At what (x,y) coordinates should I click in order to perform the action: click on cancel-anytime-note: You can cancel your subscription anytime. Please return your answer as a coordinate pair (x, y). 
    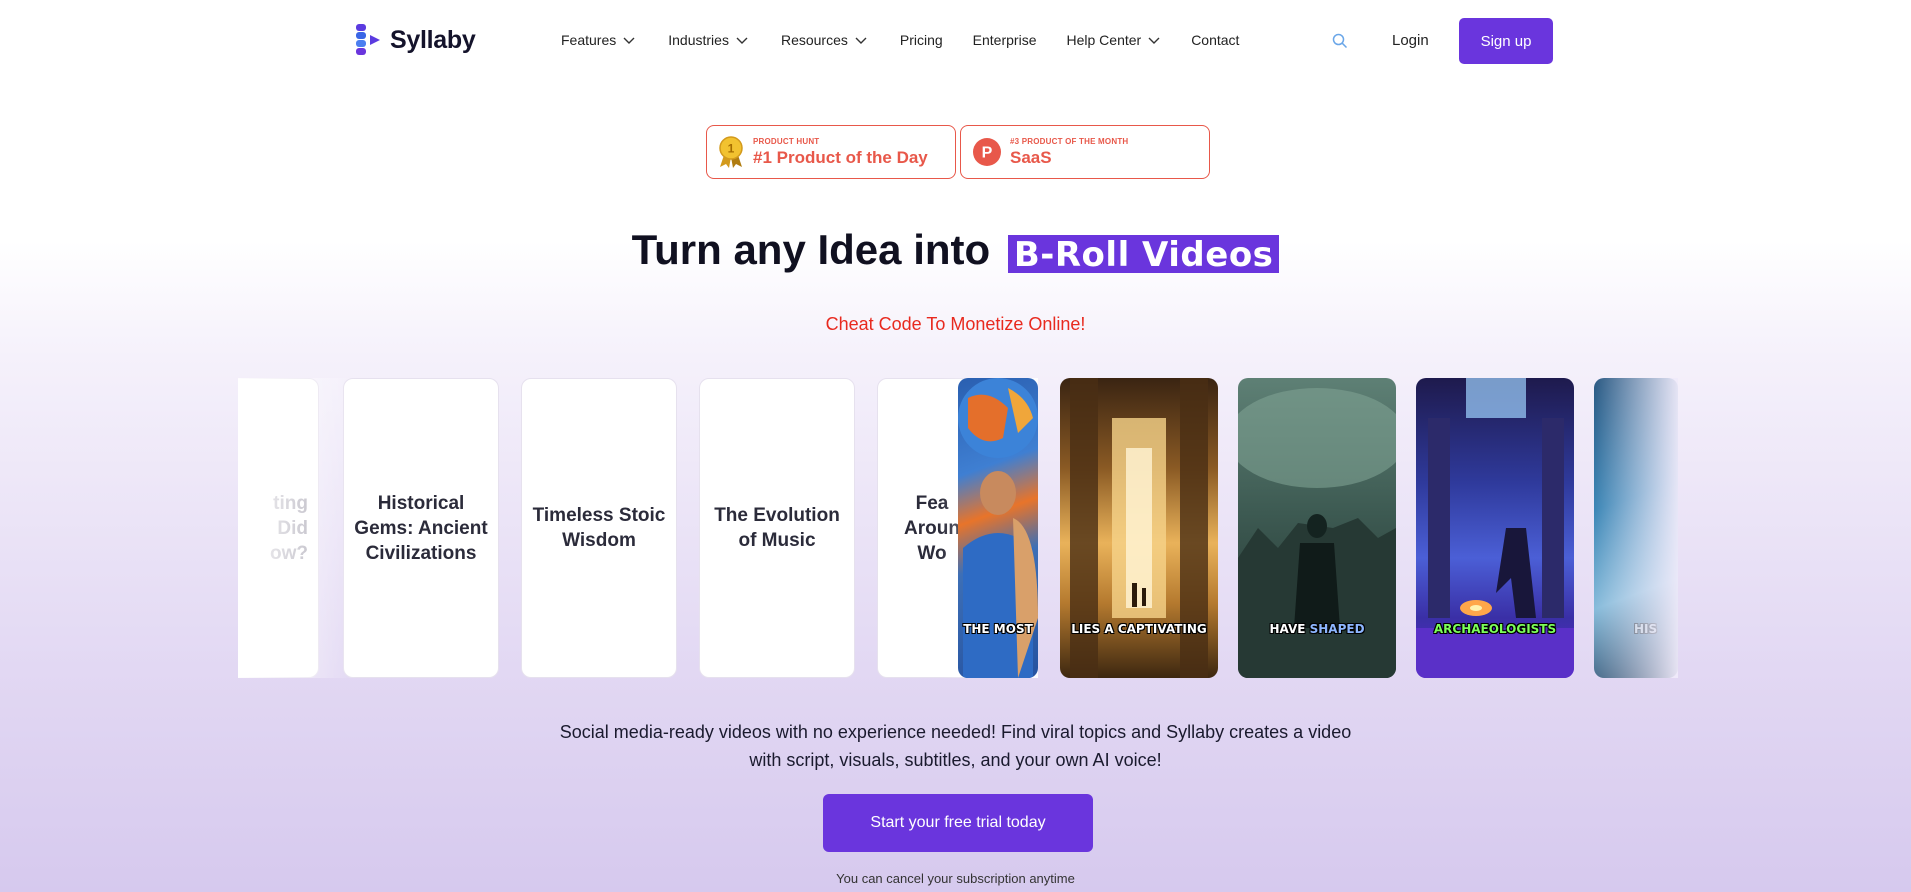
    Looking at the image, I should click on (955, 878).